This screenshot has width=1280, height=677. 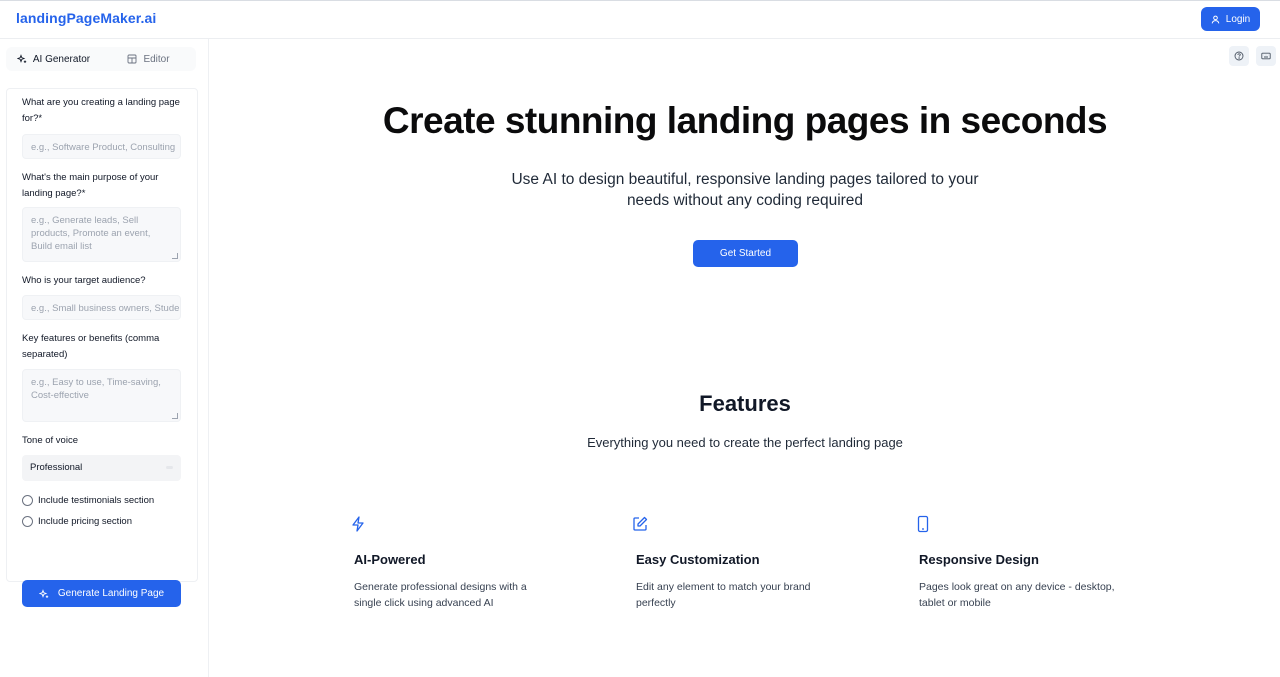 I want to click on testimonials-label: Include testimonials section, so click(x=96, y=500).